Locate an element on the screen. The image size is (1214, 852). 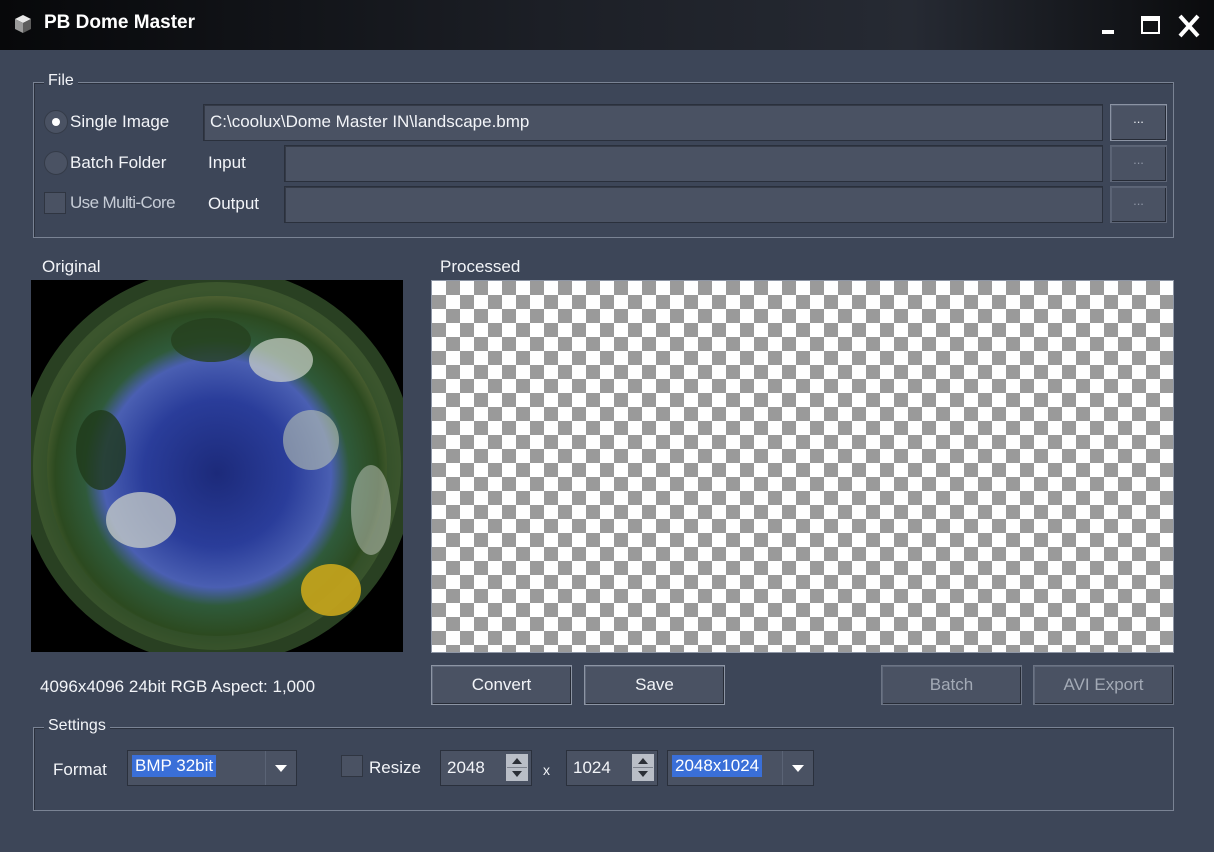
input-label: Input is located at coordinates (227, 162).